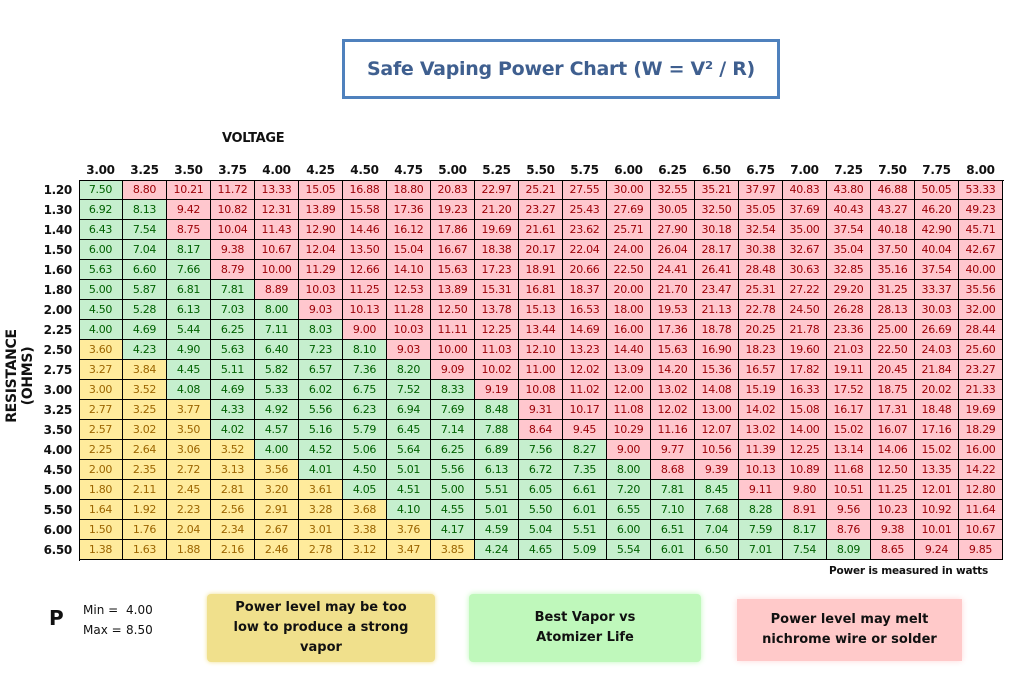  I want to click on power-cell-high: 27.22, so click(805, 290).